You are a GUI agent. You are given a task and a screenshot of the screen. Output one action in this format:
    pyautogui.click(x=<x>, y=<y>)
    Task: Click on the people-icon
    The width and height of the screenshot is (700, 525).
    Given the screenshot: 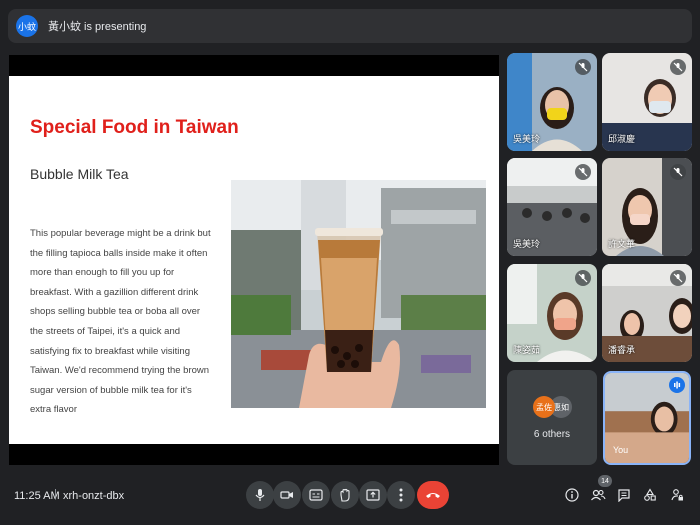 What is the action you would take?
    pyautogui.click(x=598, y=495)
    